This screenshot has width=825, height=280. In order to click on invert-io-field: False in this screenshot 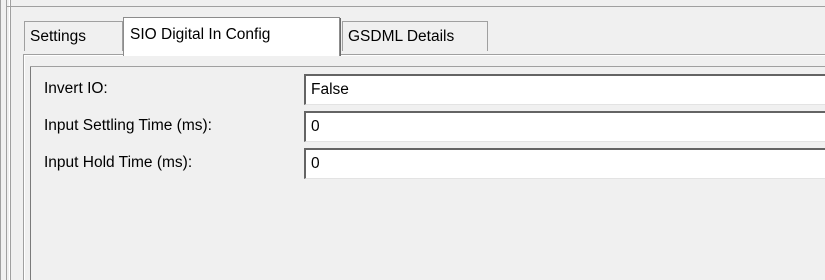, I will do `click(564, 89)`.